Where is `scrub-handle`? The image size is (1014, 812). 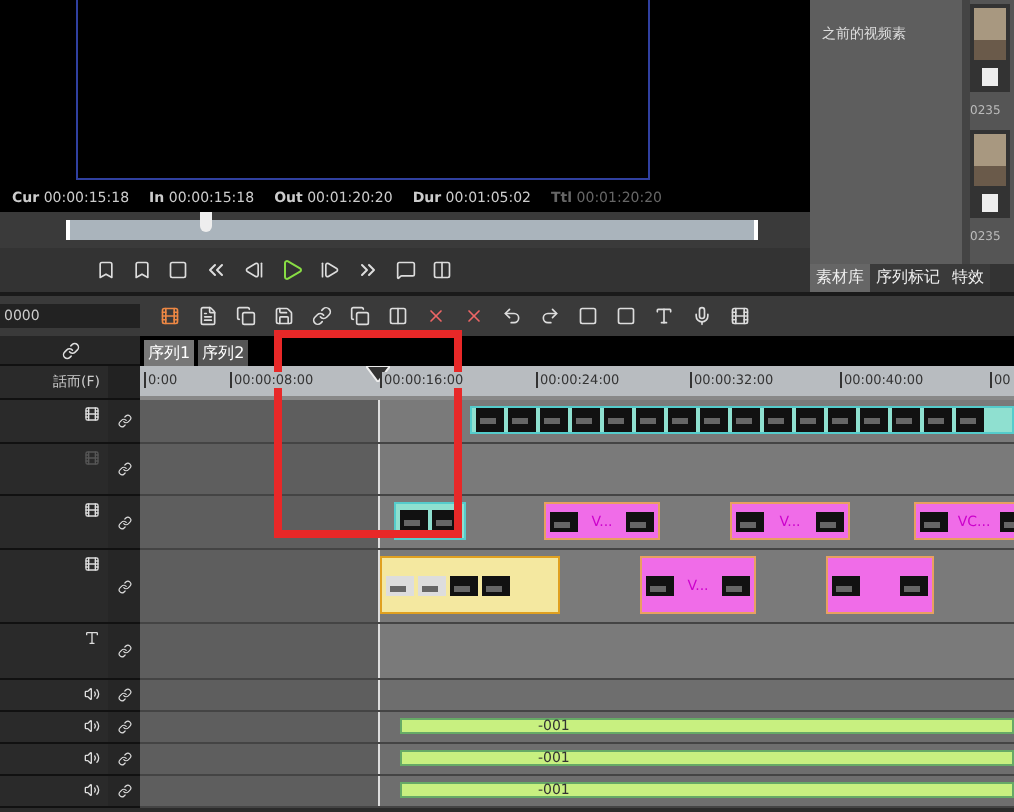
scrub-handle is located at coordinates (205, 222).